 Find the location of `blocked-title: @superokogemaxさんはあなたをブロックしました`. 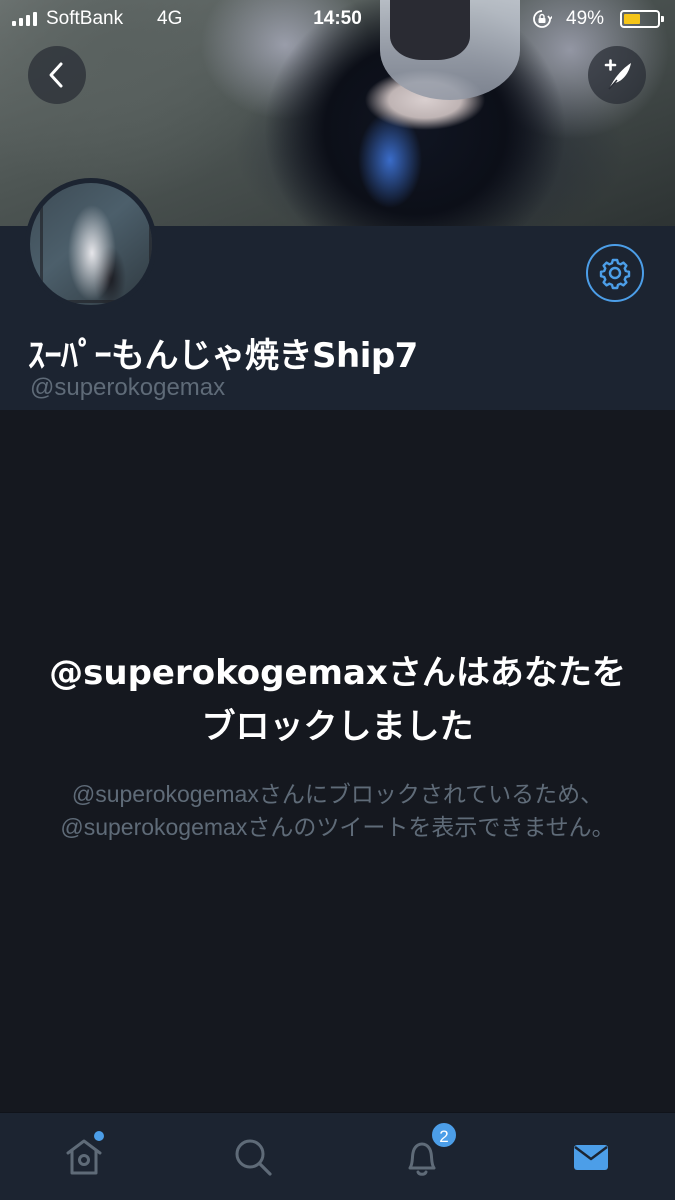

blocked-title: @superokogemaxさんはあなたをブロックしました is located at coordinates (337, 700).